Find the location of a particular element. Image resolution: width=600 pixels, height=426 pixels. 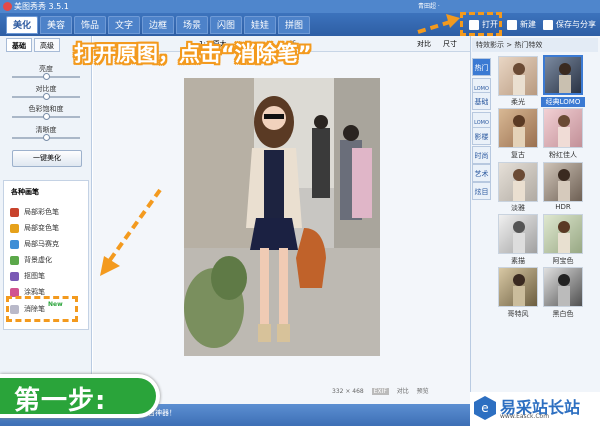

site-watermark: e 易采站长站 www.Easck.Com is located at coordinates (535, 409).